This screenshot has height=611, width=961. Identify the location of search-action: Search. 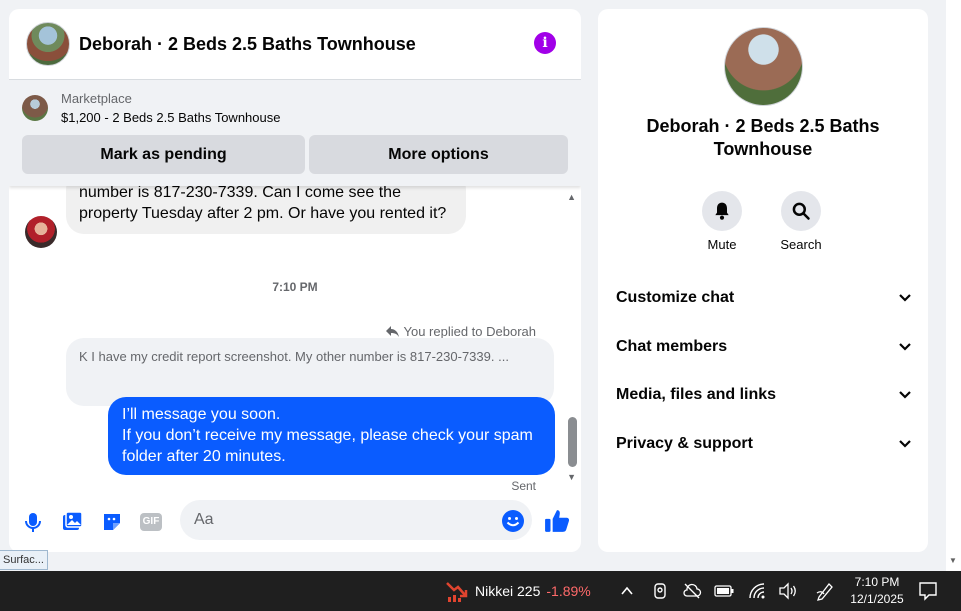
(801, 221).